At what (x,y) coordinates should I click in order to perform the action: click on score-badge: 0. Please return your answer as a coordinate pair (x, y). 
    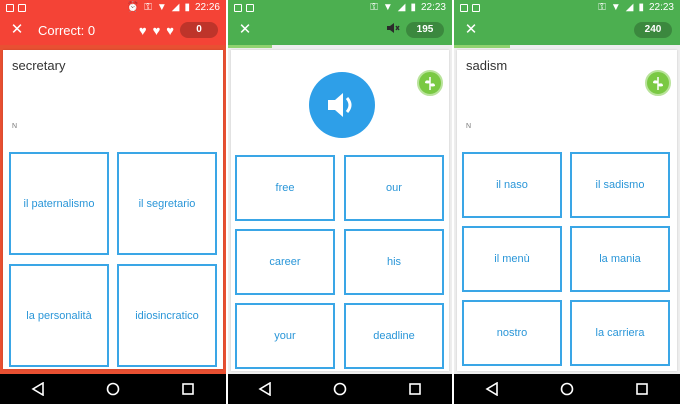
    Looking at the image, I should click on (199, 30).